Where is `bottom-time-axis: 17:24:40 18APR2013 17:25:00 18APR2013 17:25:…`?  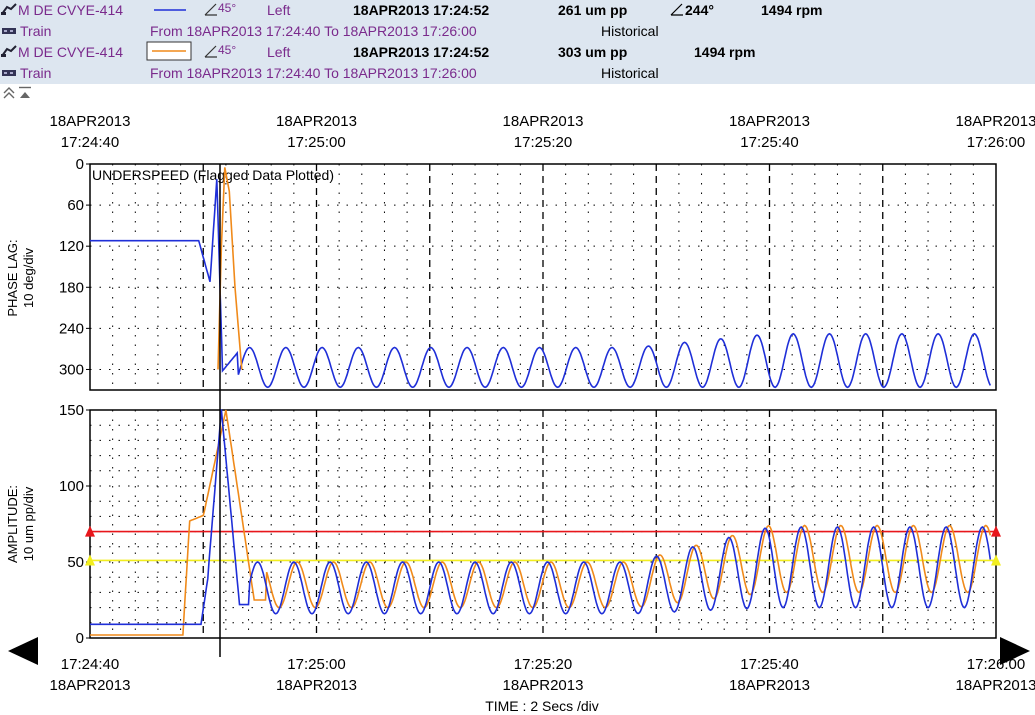
bottom-time-axis: 17:24:40 18APR2013 17:25:00 18APR2013 17:25:… is located at coordinates (542, 675).